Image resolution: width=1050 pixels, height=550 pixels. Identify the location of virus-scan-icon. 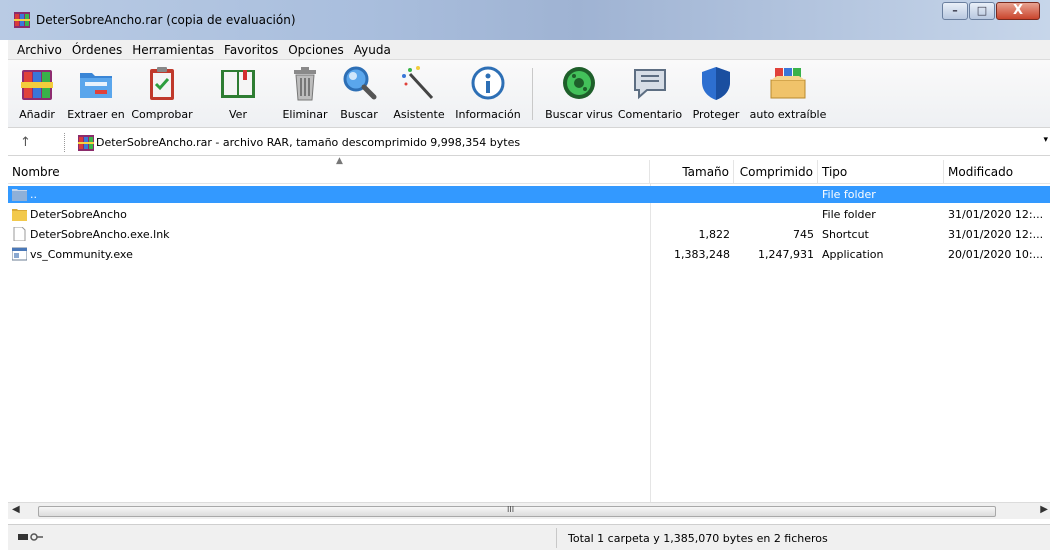
(579, 83).